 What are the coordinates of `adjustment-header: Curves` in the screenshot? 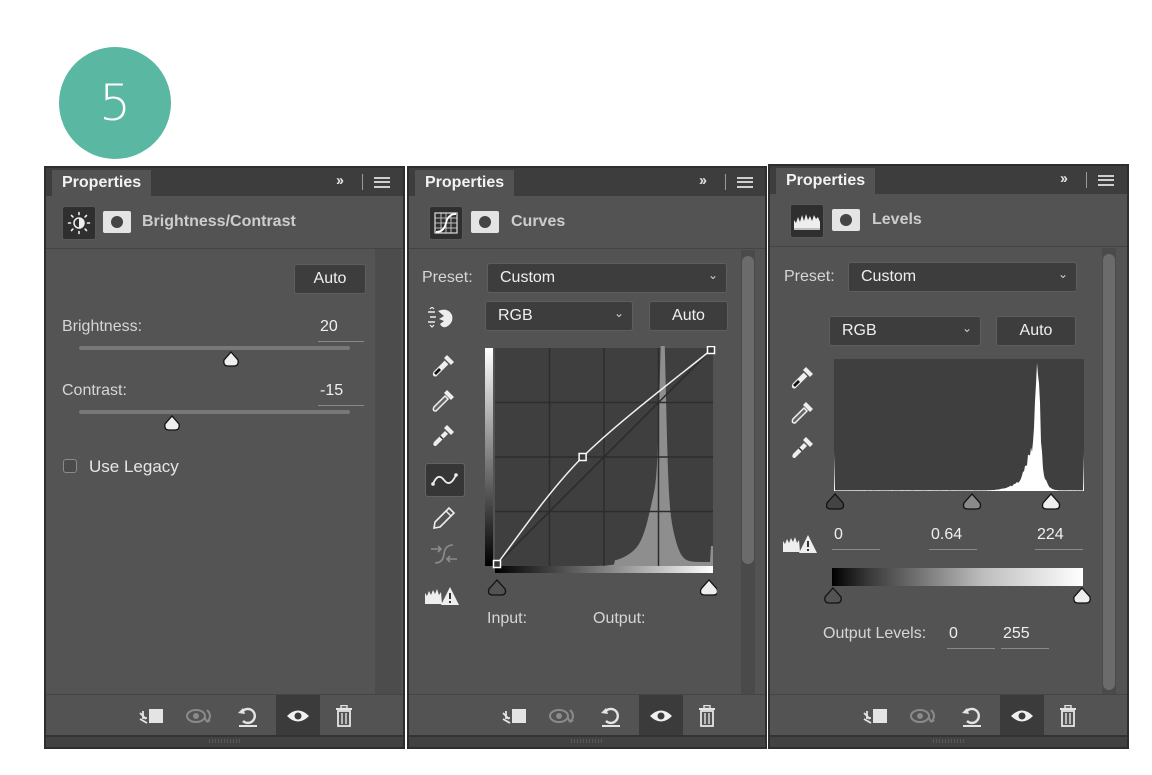 It's located at (587, 222).